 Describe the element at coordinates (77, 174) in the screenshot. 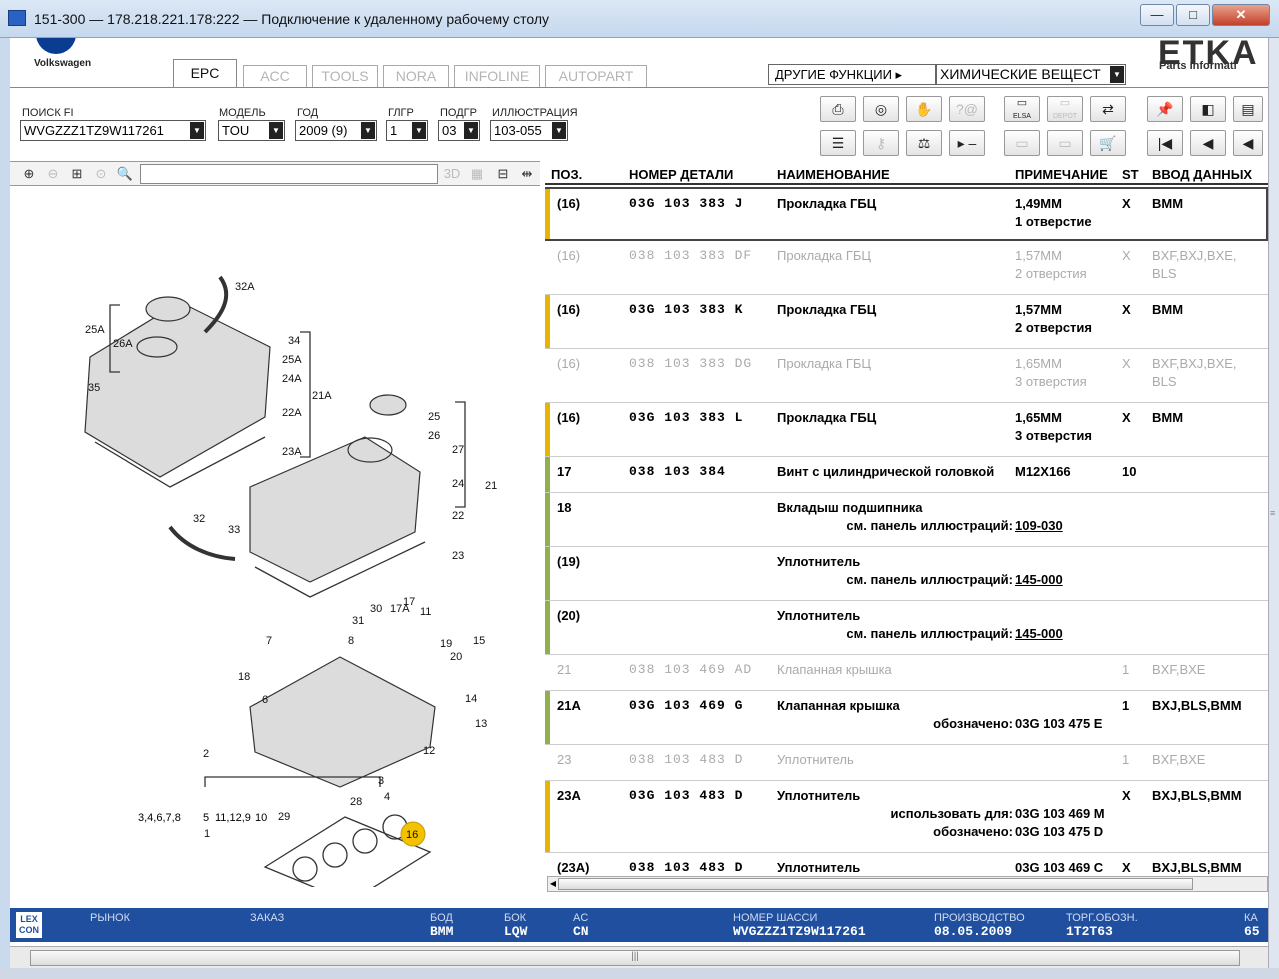

I see `zoom-fit-icon: ⊞` at that location.